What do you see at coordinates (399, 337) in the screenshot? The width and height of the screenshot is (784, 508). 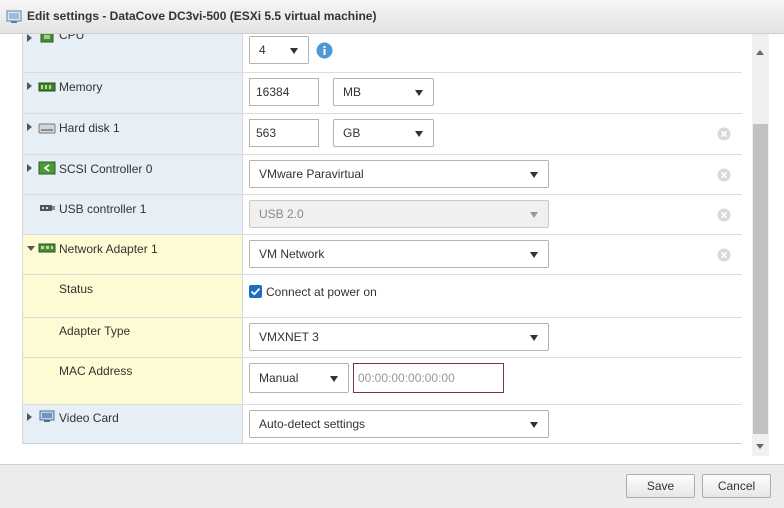 I see `adapter-type-select: VMXNET 3` at bounding box center [399, 337].